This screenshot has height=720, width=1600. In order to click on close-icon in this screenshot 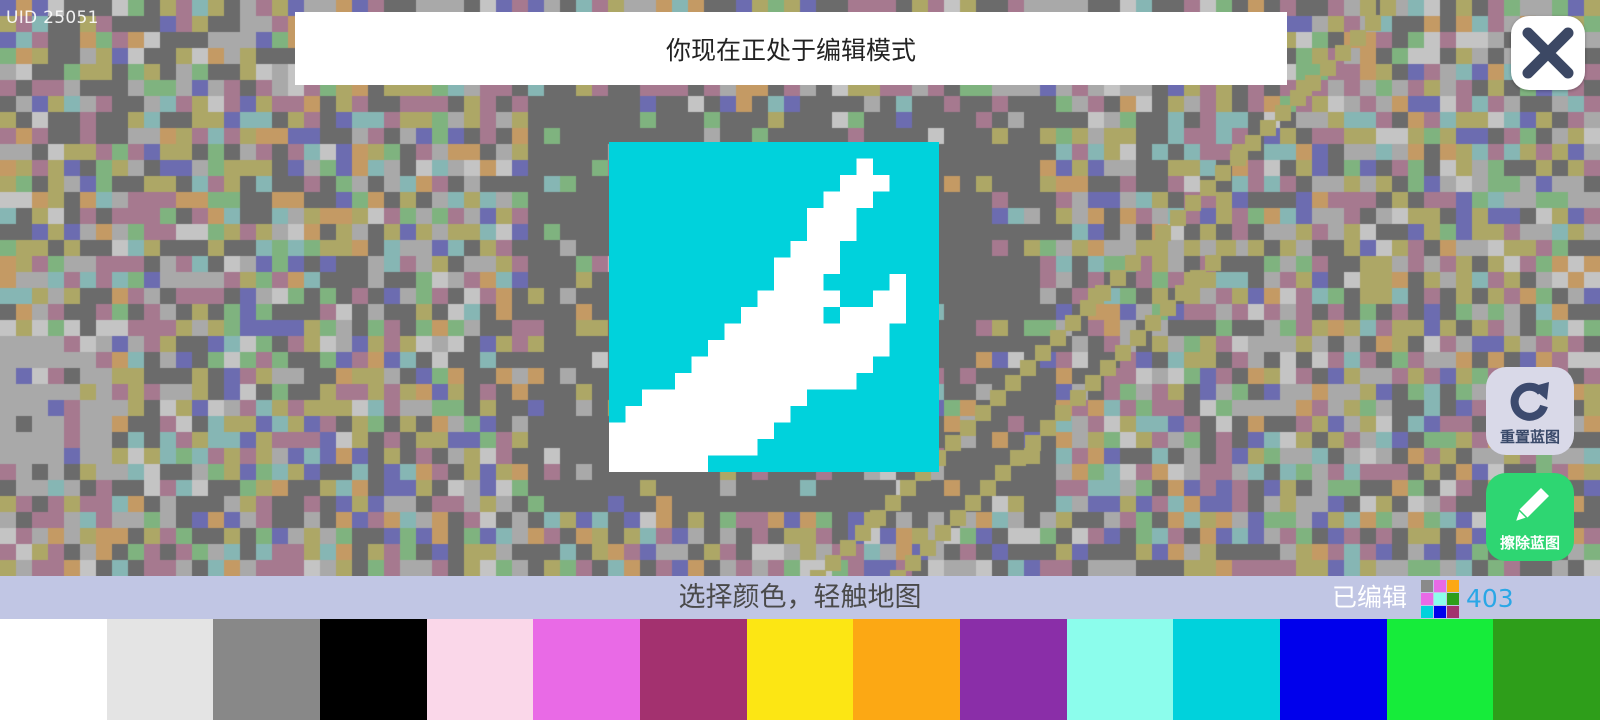, I will do `click(1548, 53)`.